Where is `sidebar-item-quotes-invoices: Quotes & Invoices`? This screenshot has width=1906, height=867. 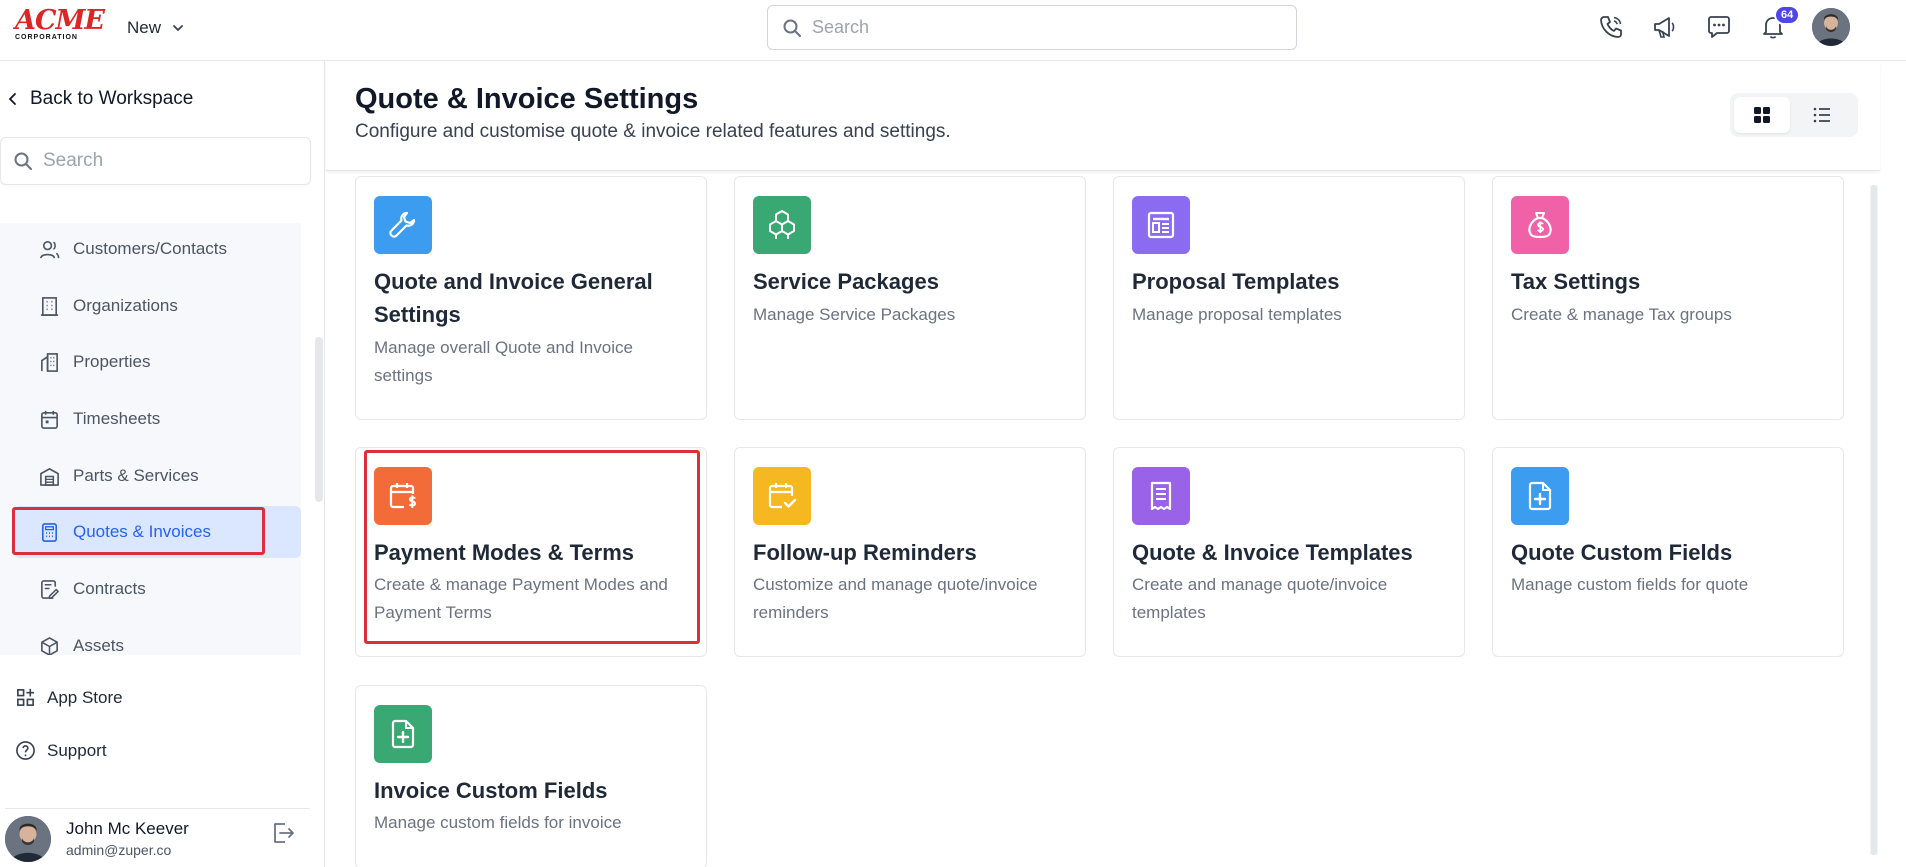
sidebar-item-quotes-invoices: Quotes & Invoices is located at coordinates (157, 532).